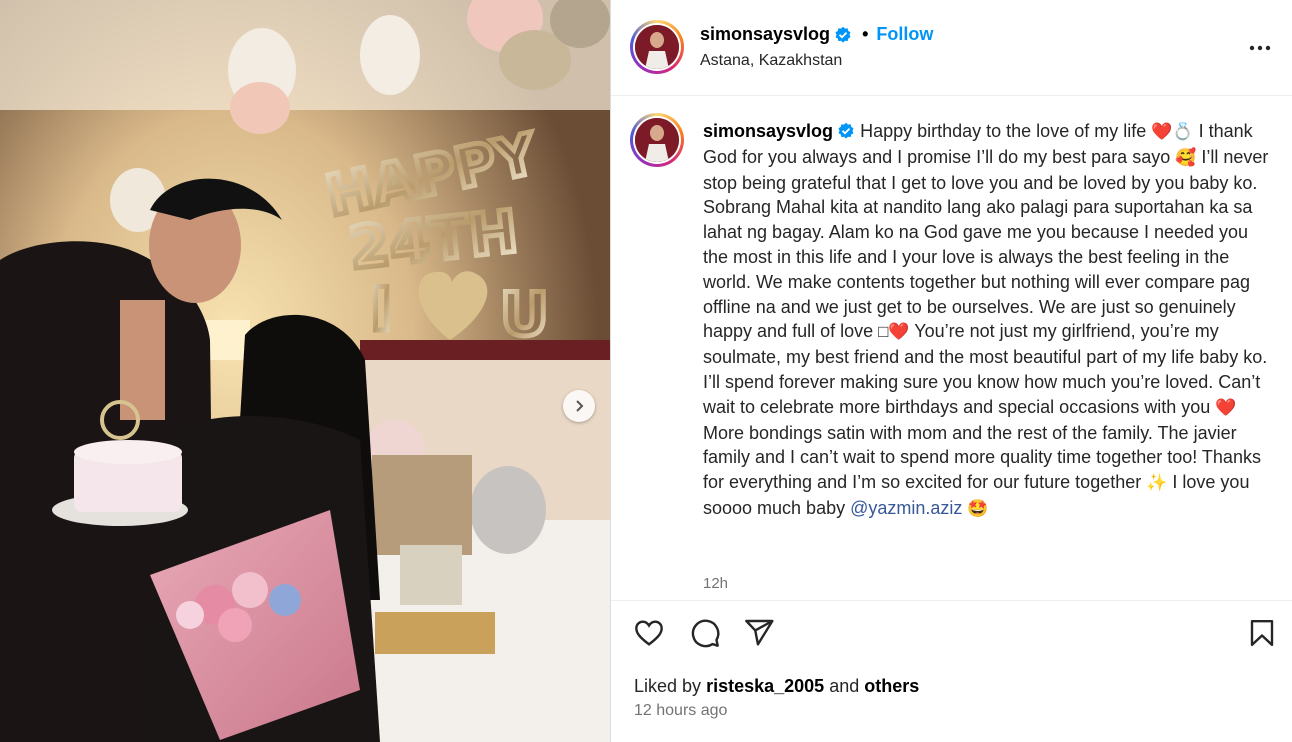  Describe the element at coordinates (765, 34) in the screenshot. I see `author-username: simonsaysvlog` at that location.